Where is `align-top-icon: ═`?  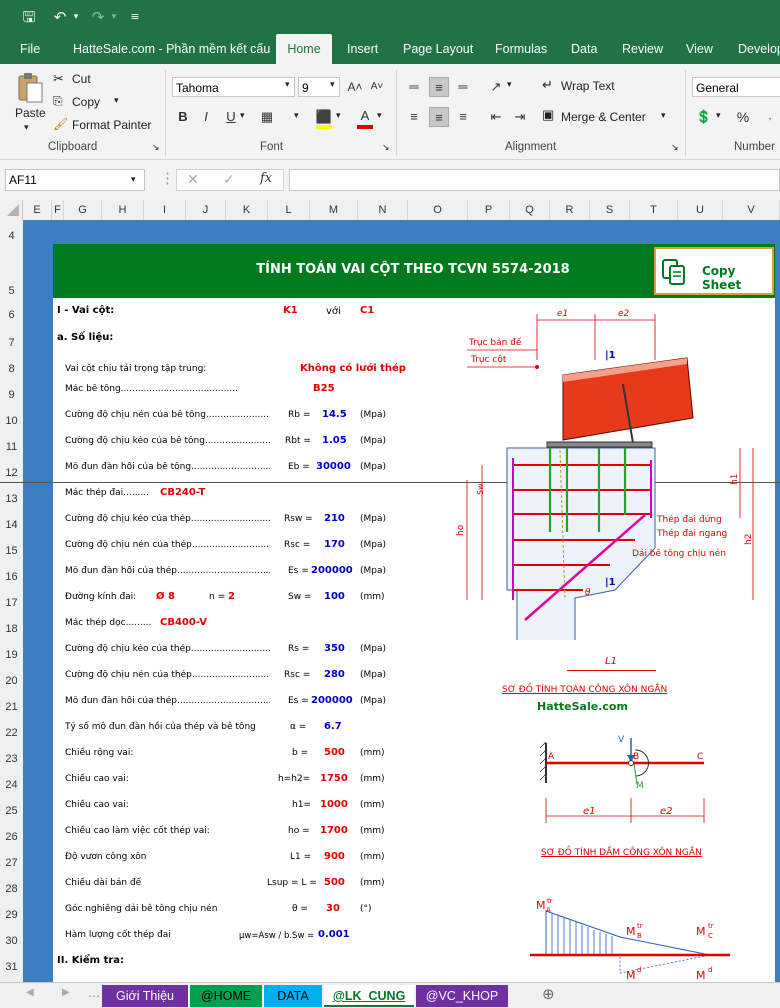 align-top-icon: ═ is located at coordinates (414, 87).